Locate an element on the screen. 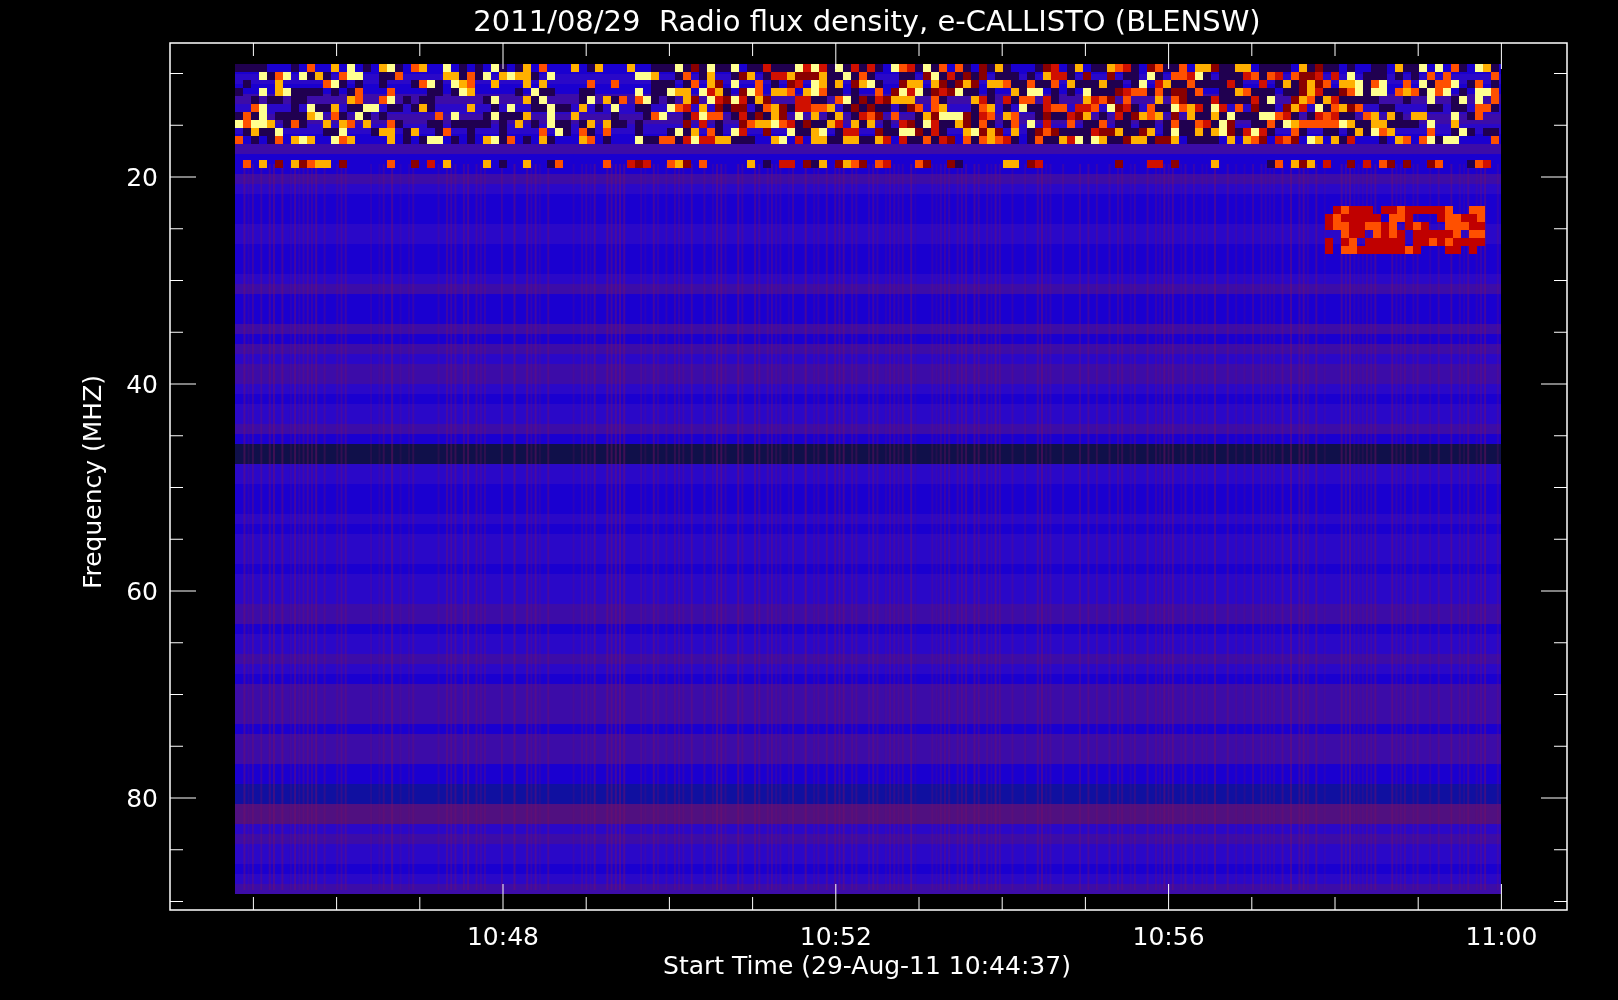  y-tick-label: 80 is located at coordinates (142, 798).